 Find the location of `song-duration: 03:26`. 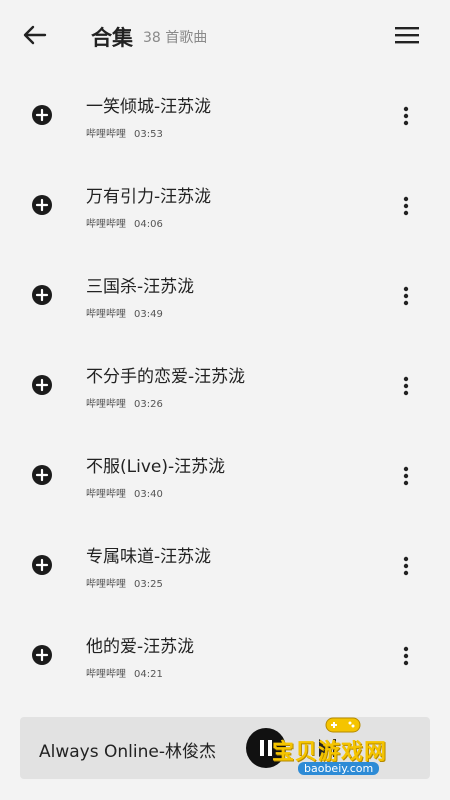

song-duration: 03:26 is located at coordinates (148, 404).